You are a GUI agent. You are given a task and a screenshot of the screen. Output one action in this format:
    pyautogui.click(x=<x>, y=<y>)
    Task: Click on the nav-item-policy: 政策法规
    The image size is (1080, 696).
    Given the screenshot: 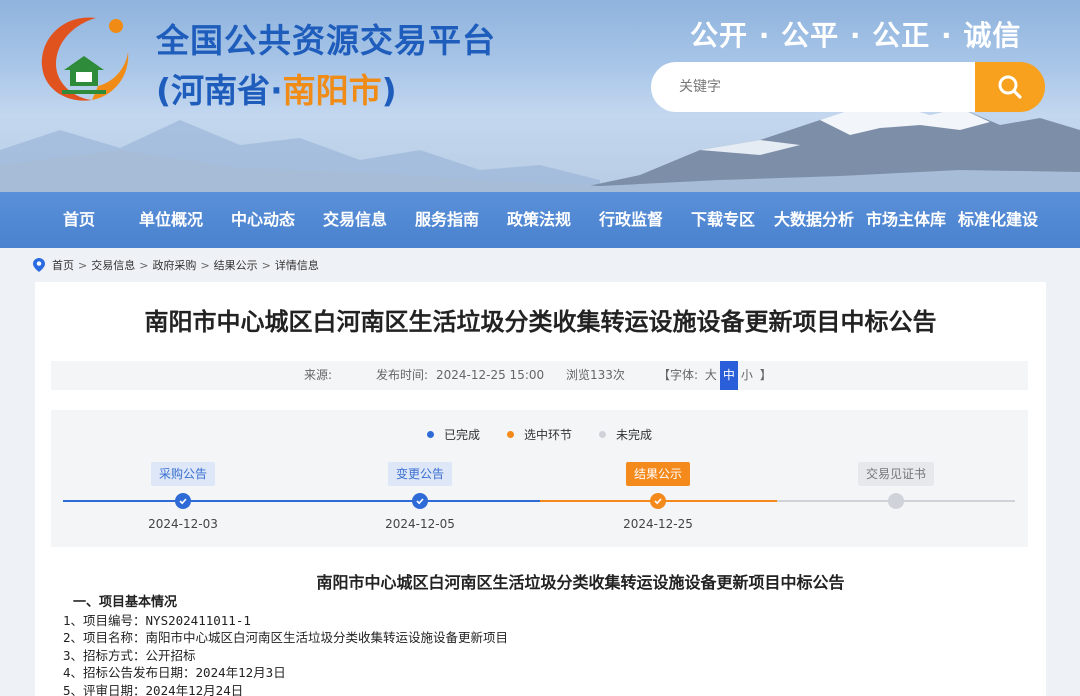 What is the action you would take?
    pyautogui.click(x=539, y=220)
    